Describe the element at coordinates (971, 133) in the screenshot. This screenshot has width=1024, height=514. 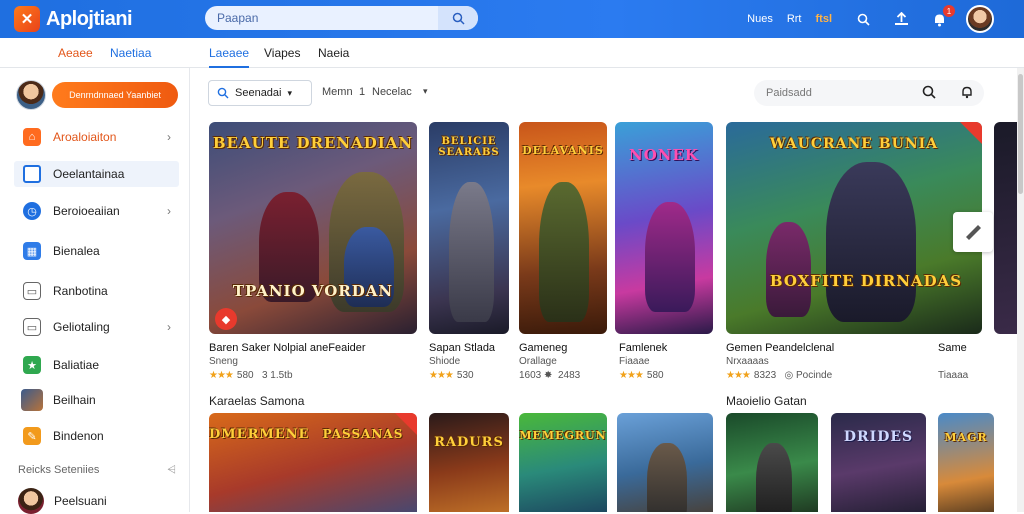
I see `ribbon-badge` at that location.